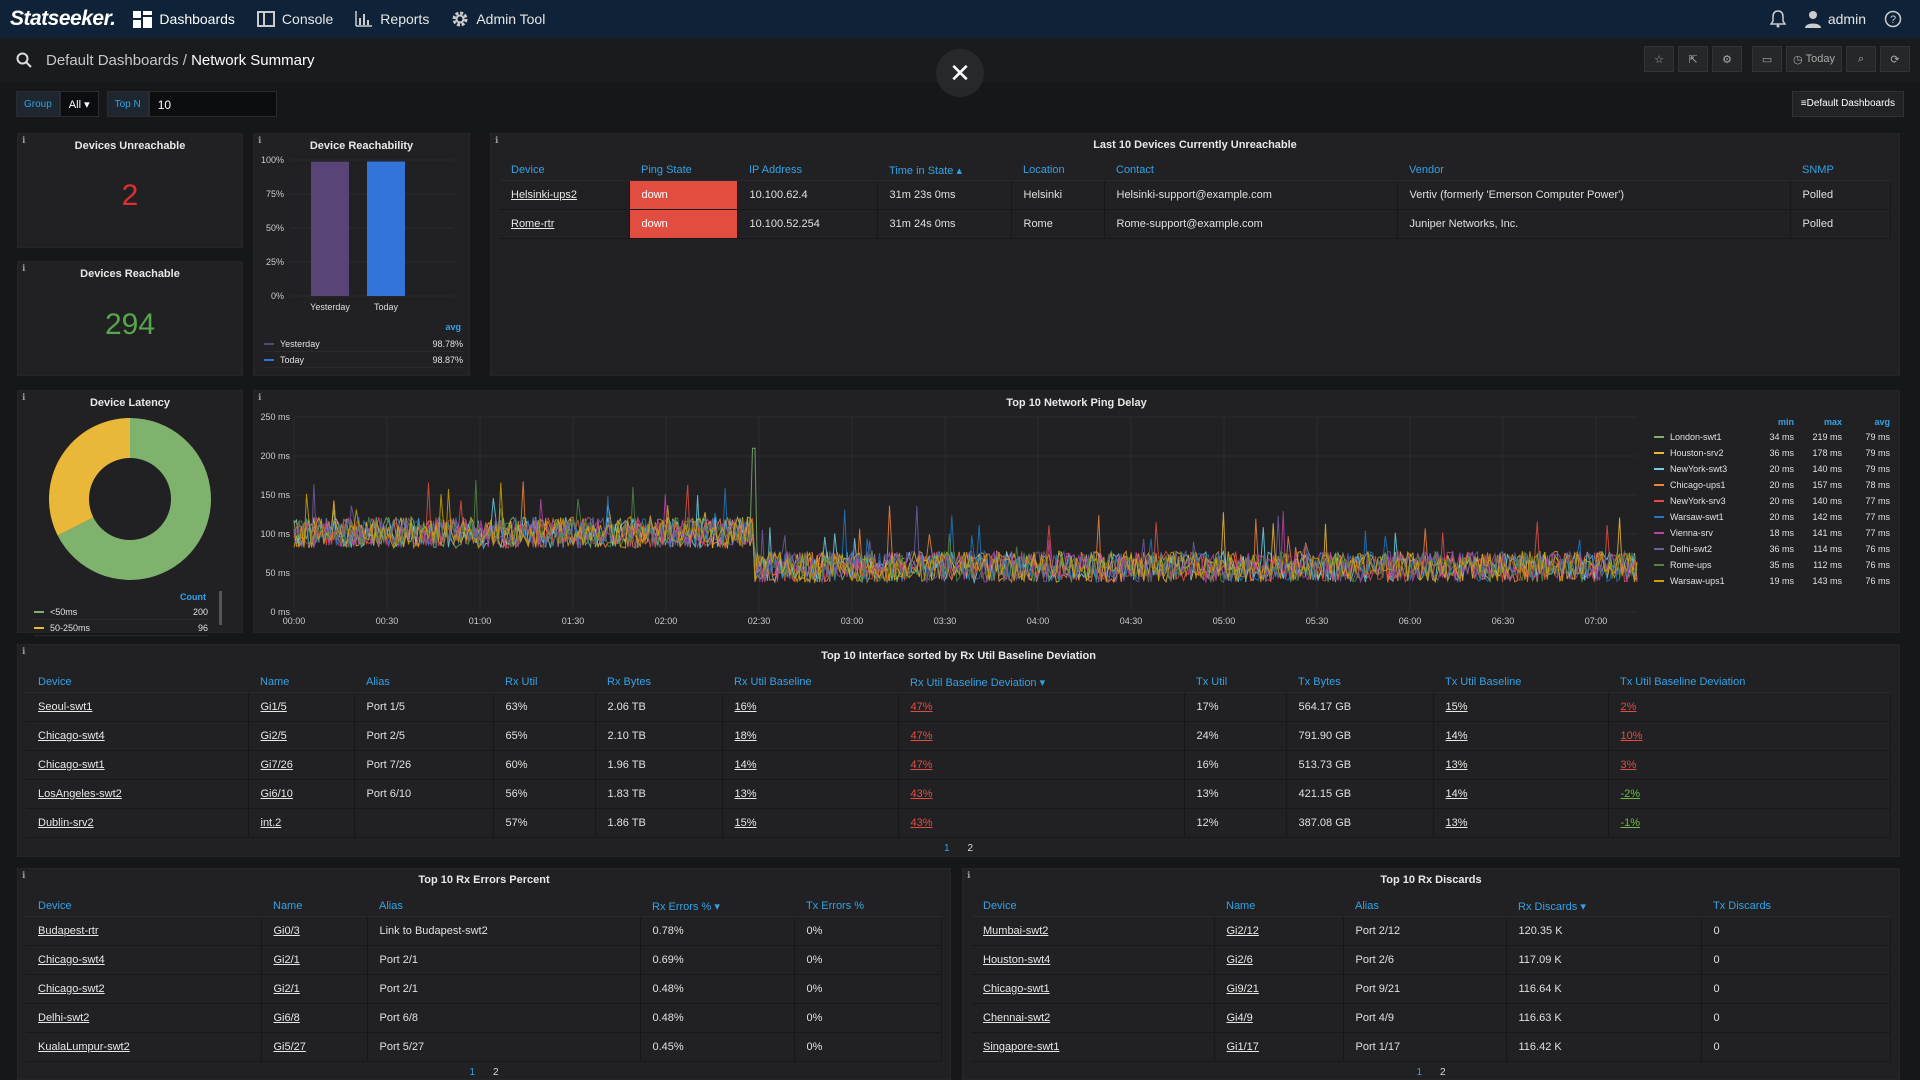 This screenshot has width=1920, height=1080. I want to click on legend-scrollbar, so click(220, 608).